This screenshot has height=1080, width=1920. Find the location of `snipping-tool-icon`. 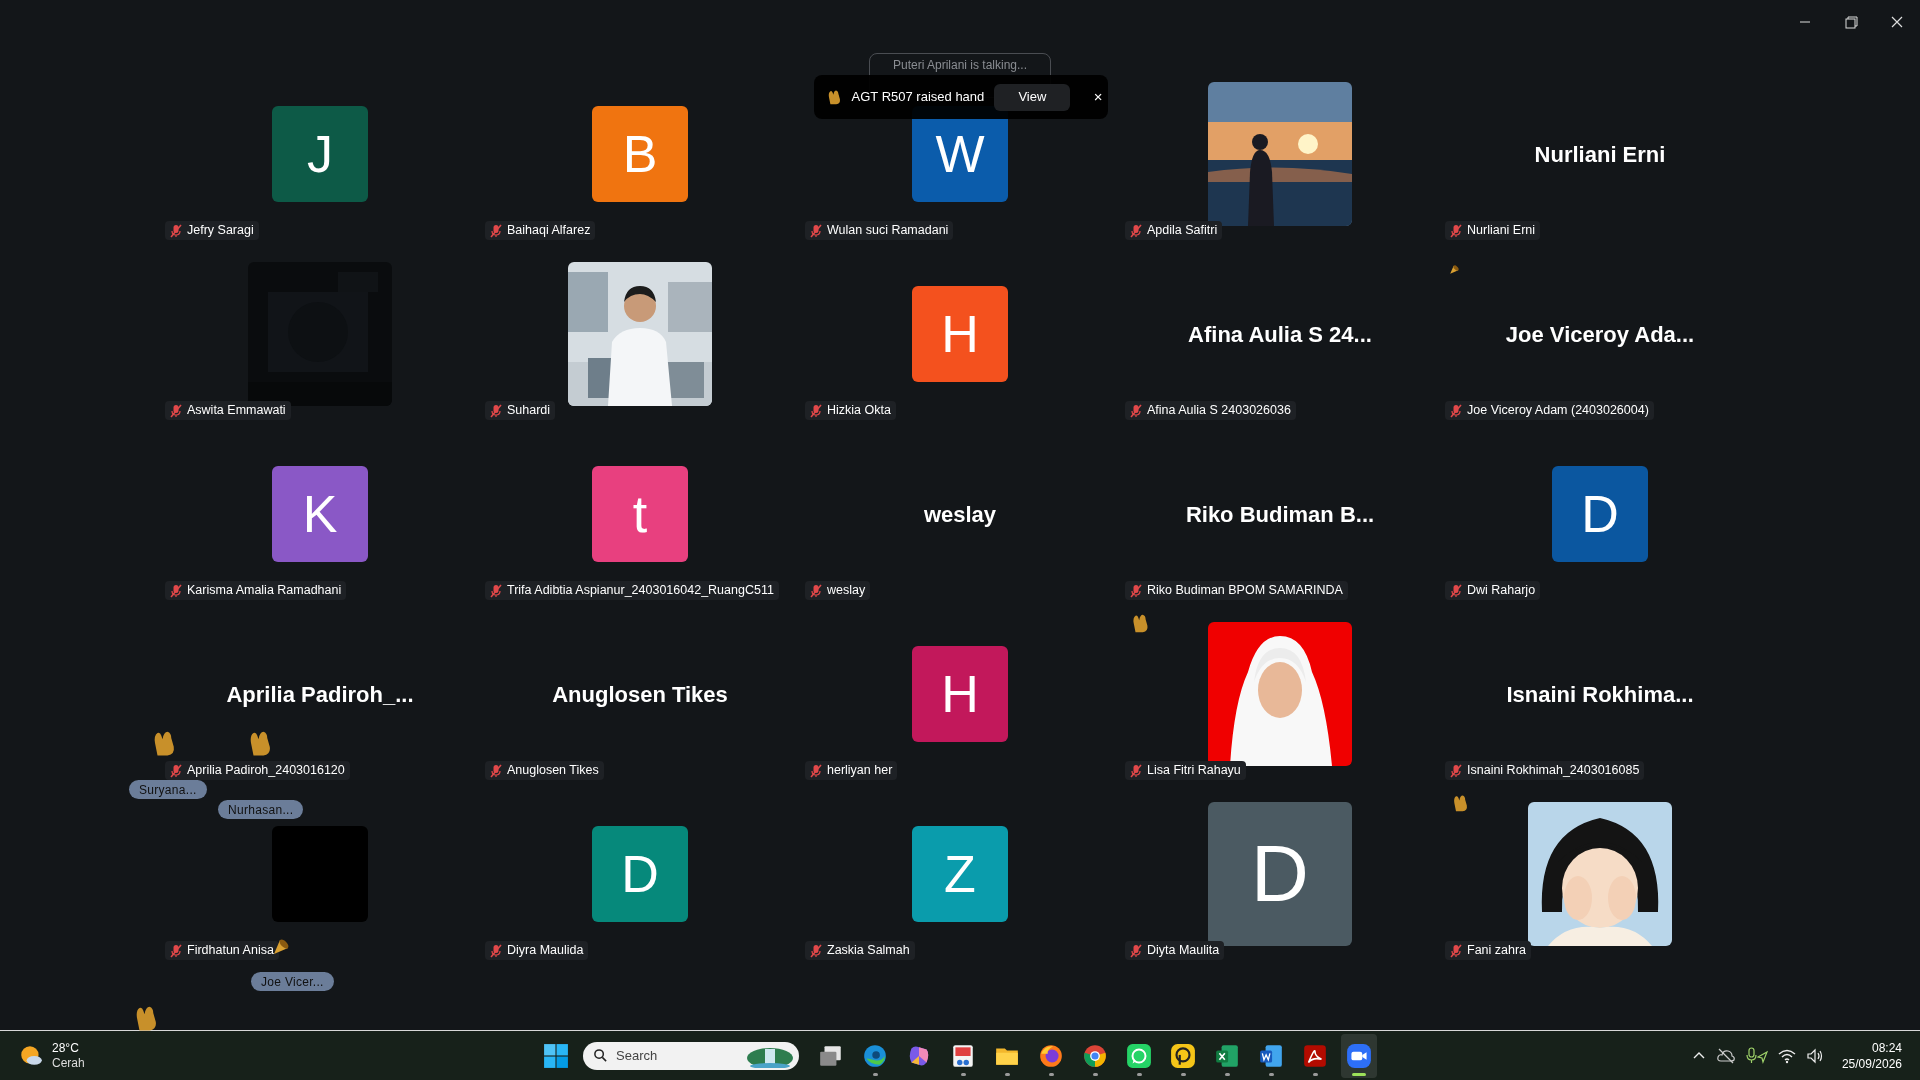

snipping-tool-icon is located at coordinates (963, 1055).